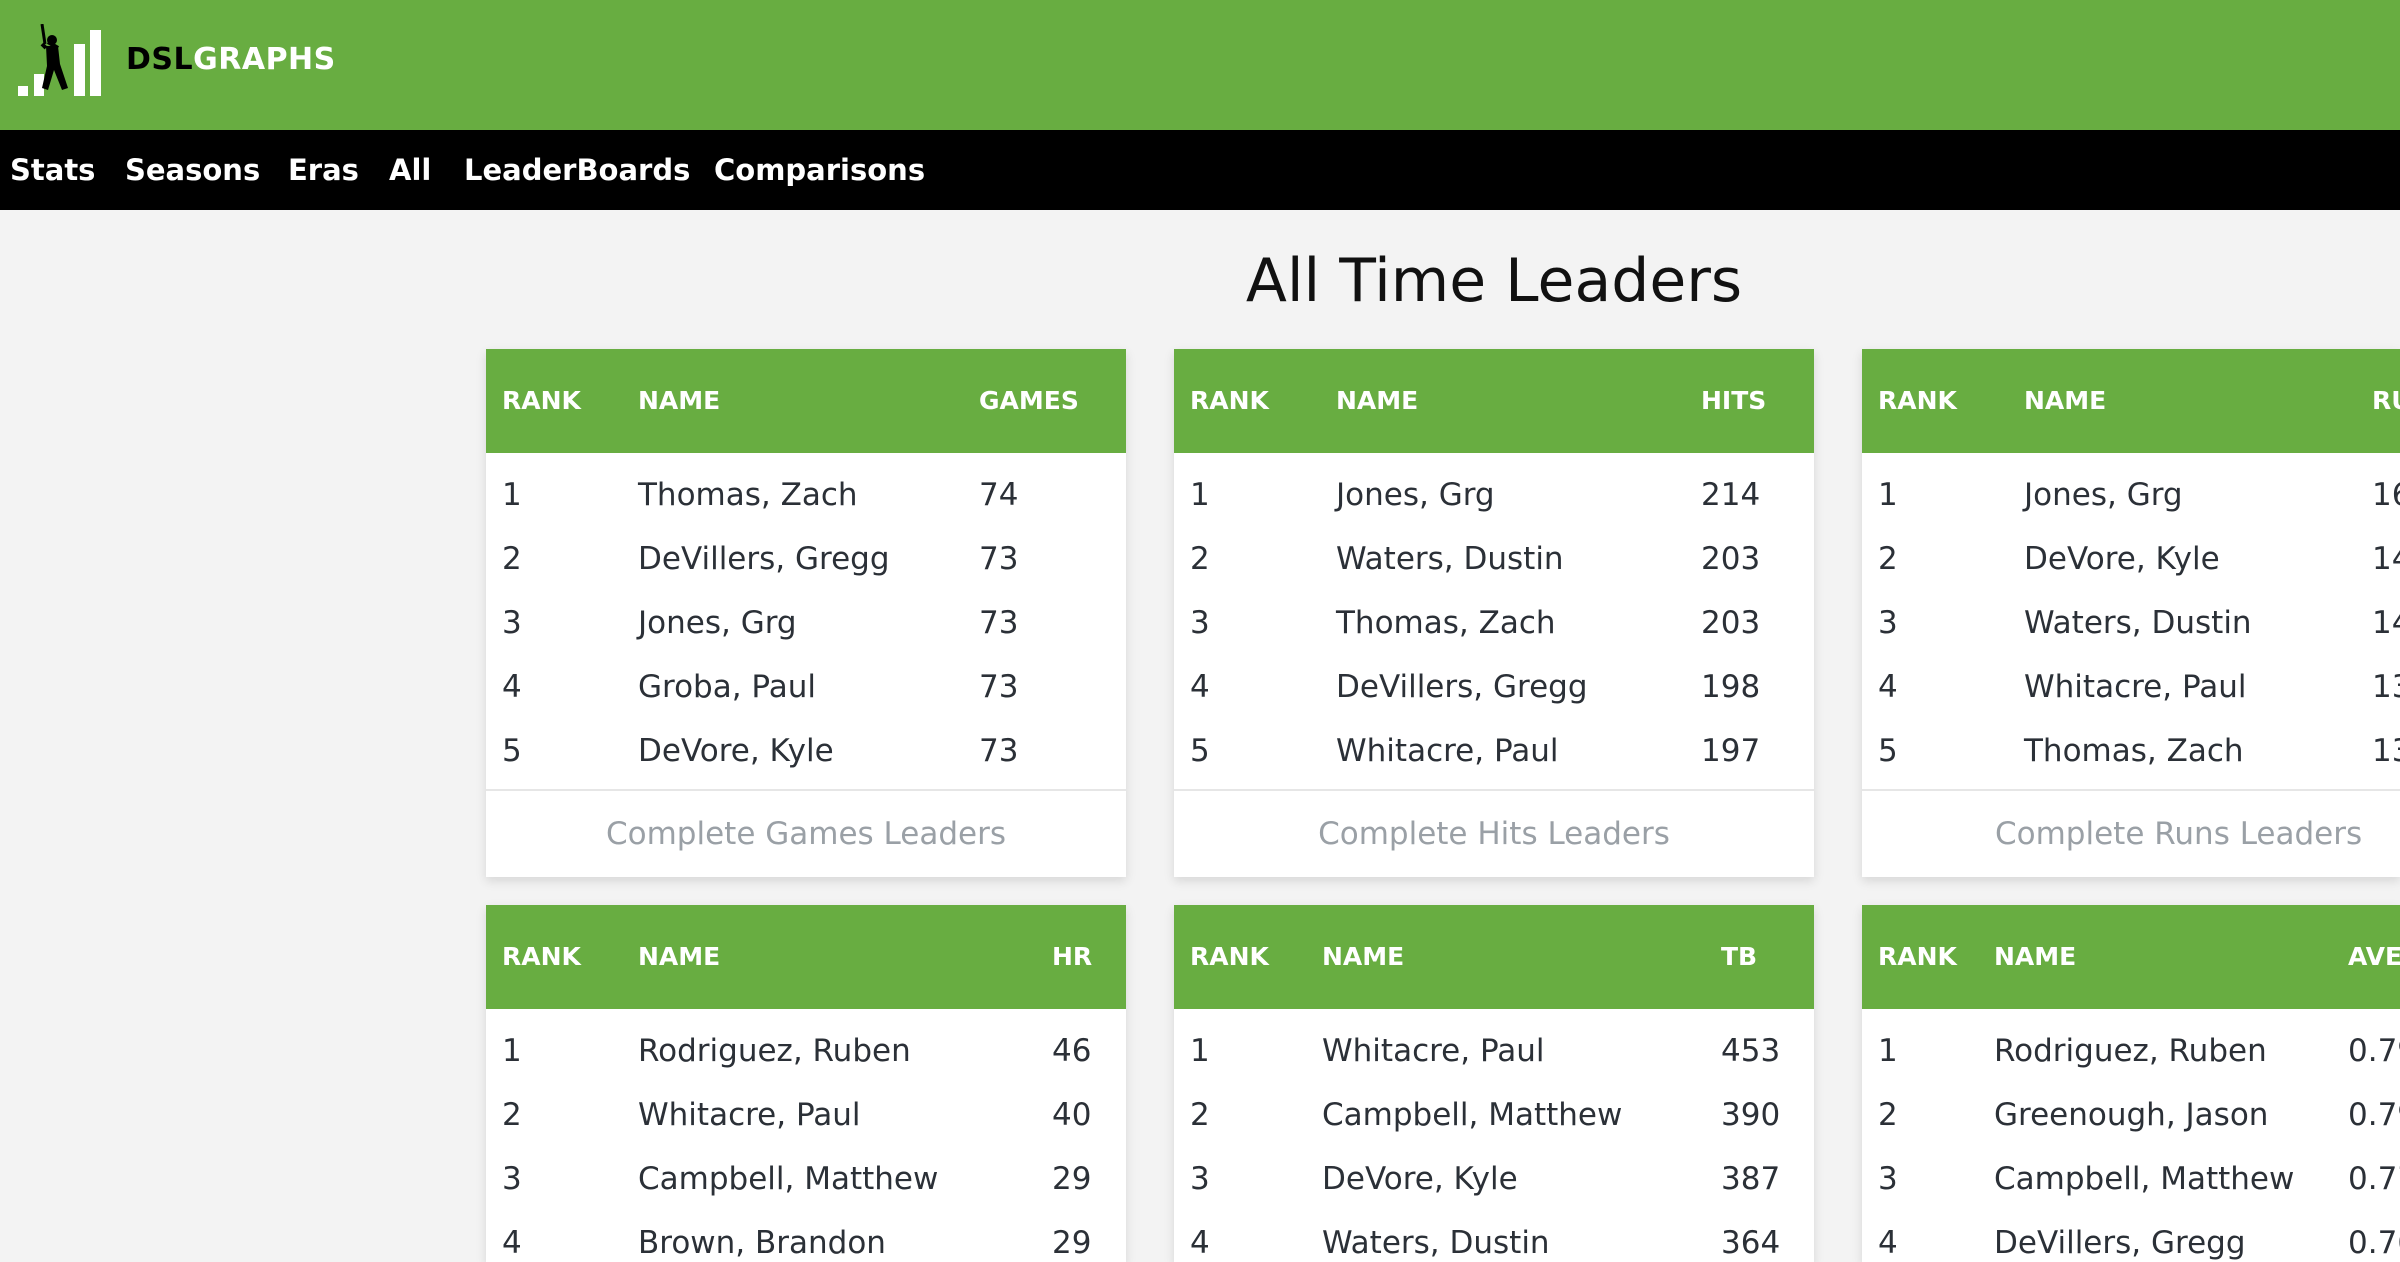 This screenshot has width=2400, height=1262. Describe the element at coordinates (762, 1236) in the screenshot. I see `player-name-cell: Brown, Brandon` at that location.